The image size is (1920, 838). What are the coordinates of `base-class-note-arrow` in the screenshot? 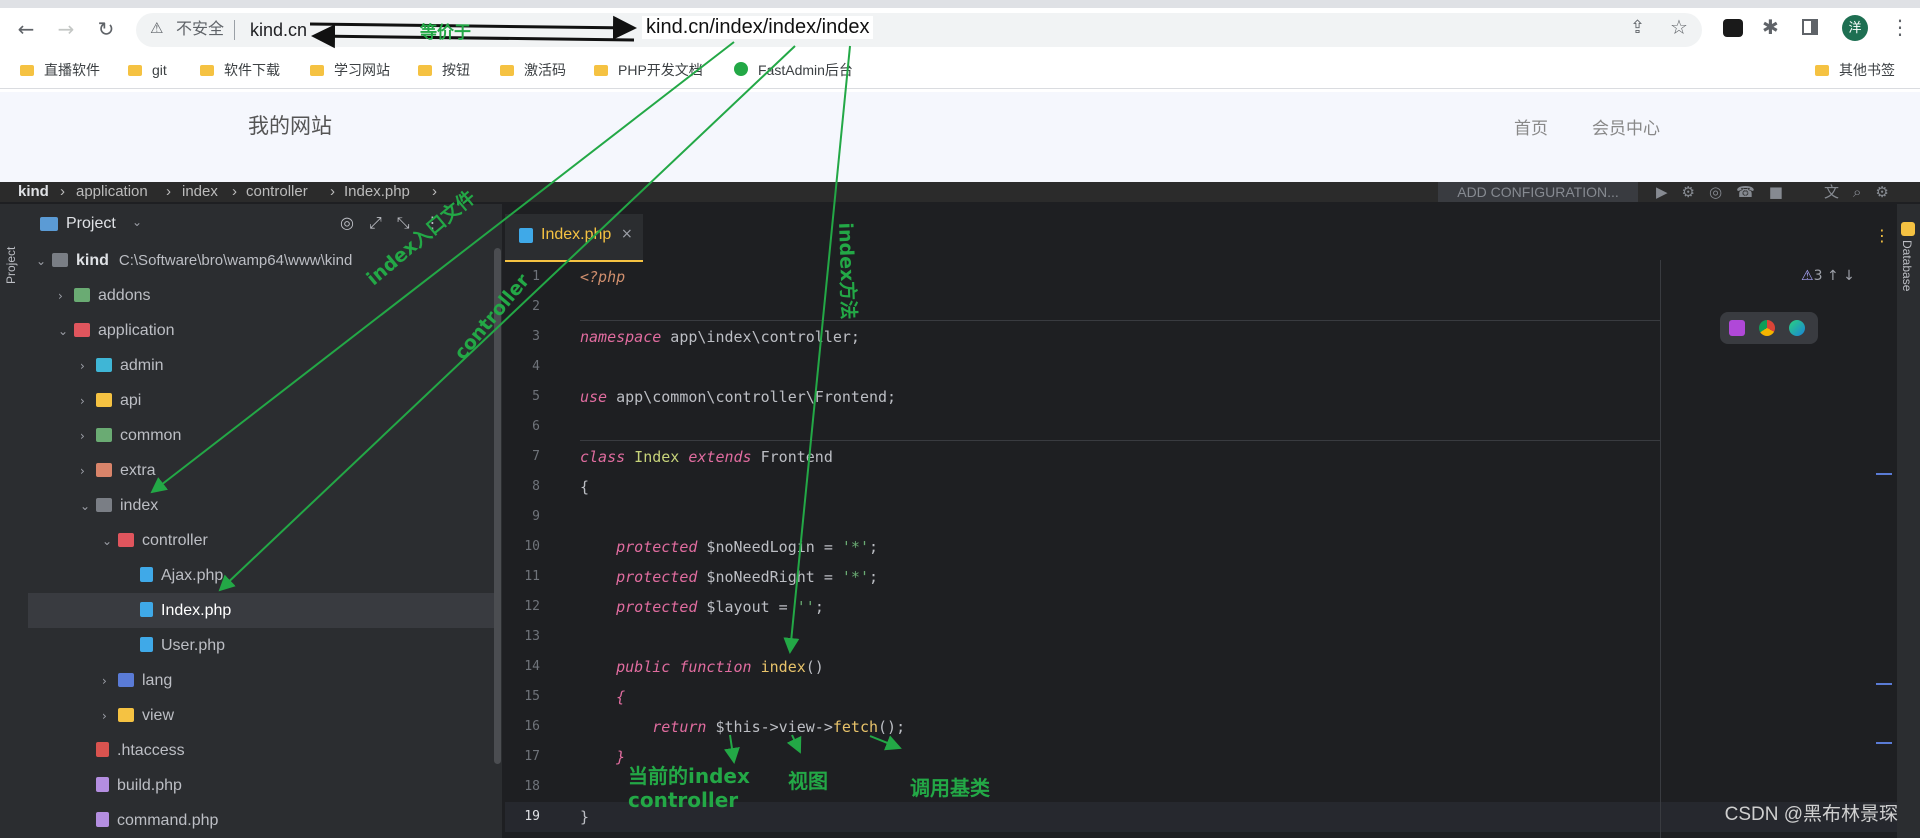 It's located at (885, 743).